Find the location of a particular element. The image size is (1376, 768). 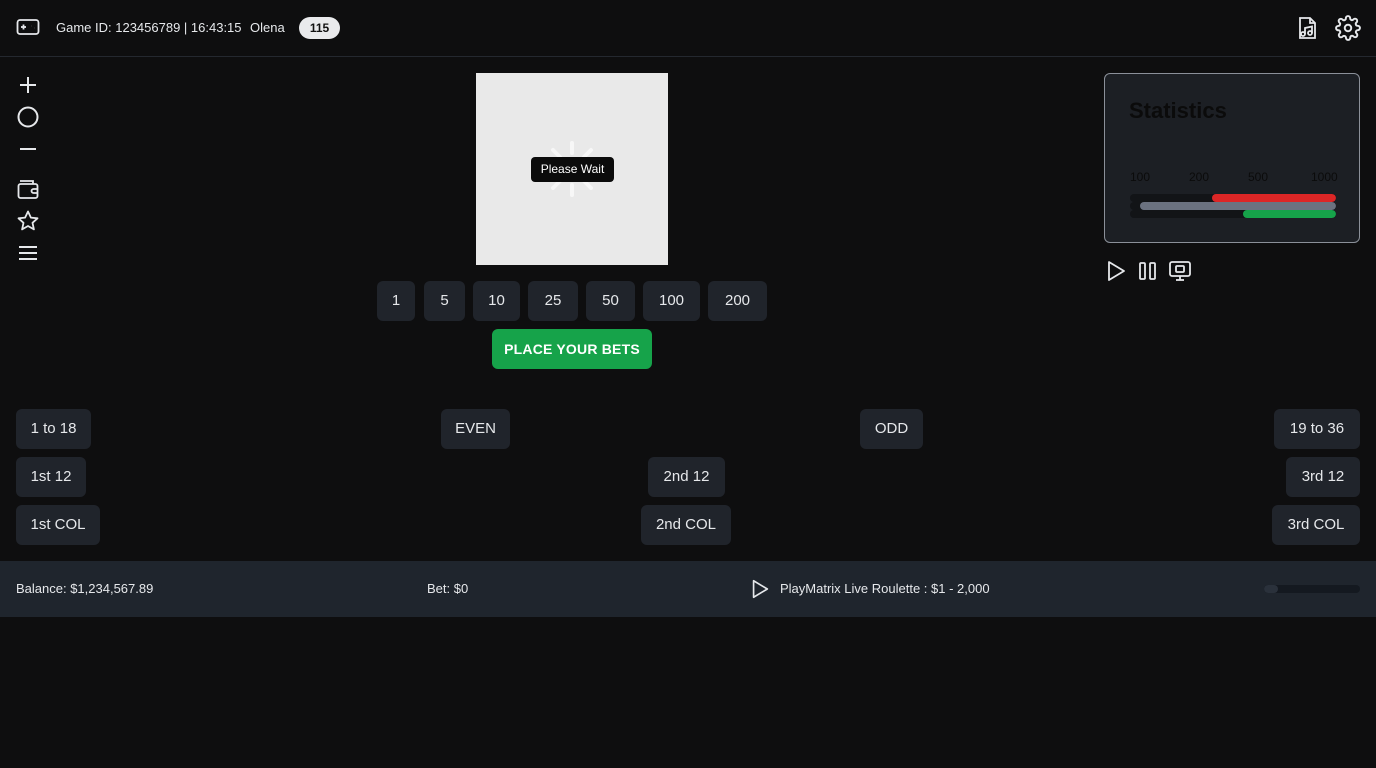

circle-icon is located at coordinates (28, 117).